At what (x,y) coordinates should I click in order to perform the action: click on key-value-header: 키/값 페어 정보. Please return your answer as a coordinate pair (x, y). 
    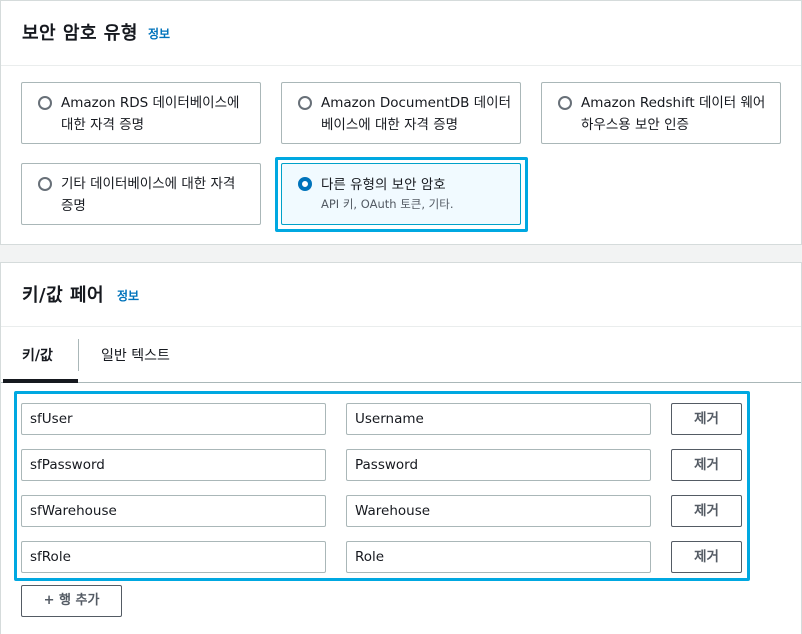
    Looking at the image, I should click on (401, 295).